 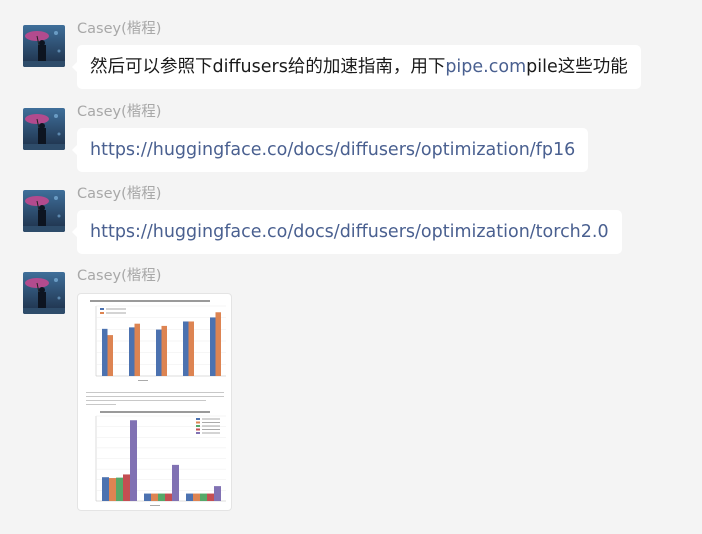 I want to click on chart-thumbnail, so click(x=155, y=403).